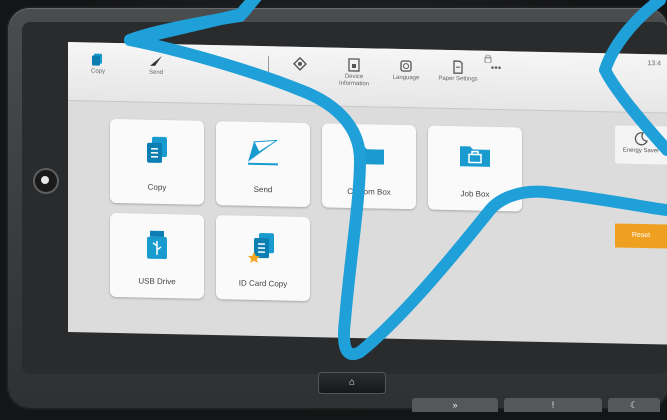  I want to click on id-card-copy-icon, so click(261, 248).